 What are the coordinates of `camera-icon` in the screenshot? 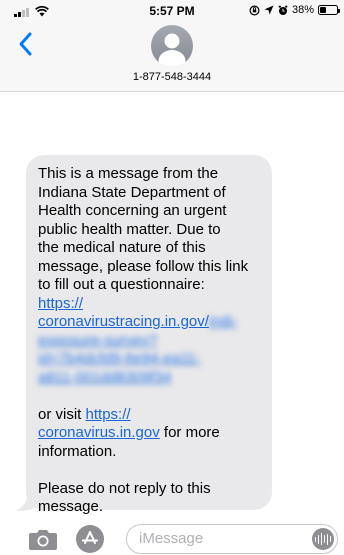 It's located at (43, 539).